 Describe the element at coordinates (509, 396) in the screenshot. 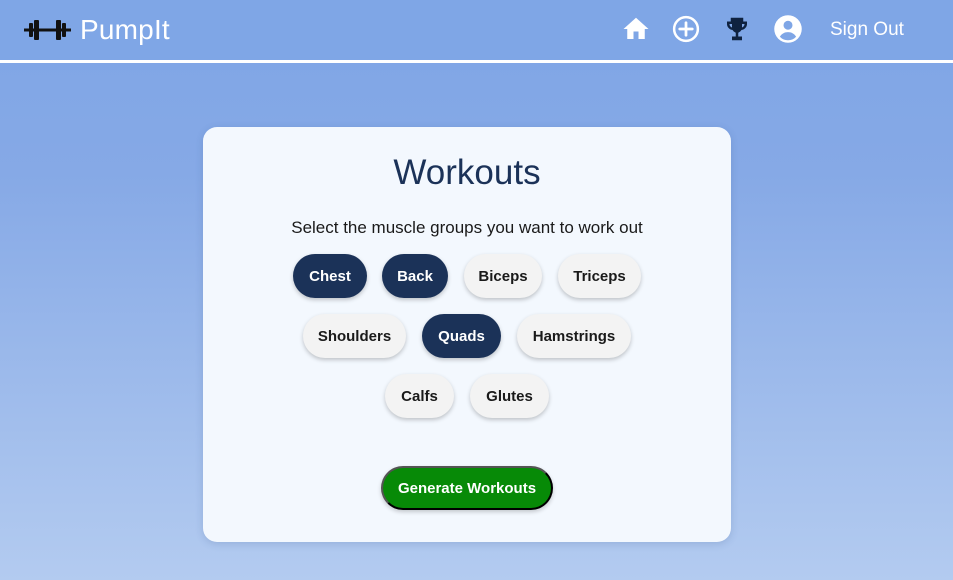

I see `chip-glutes: Glutes` at that location.